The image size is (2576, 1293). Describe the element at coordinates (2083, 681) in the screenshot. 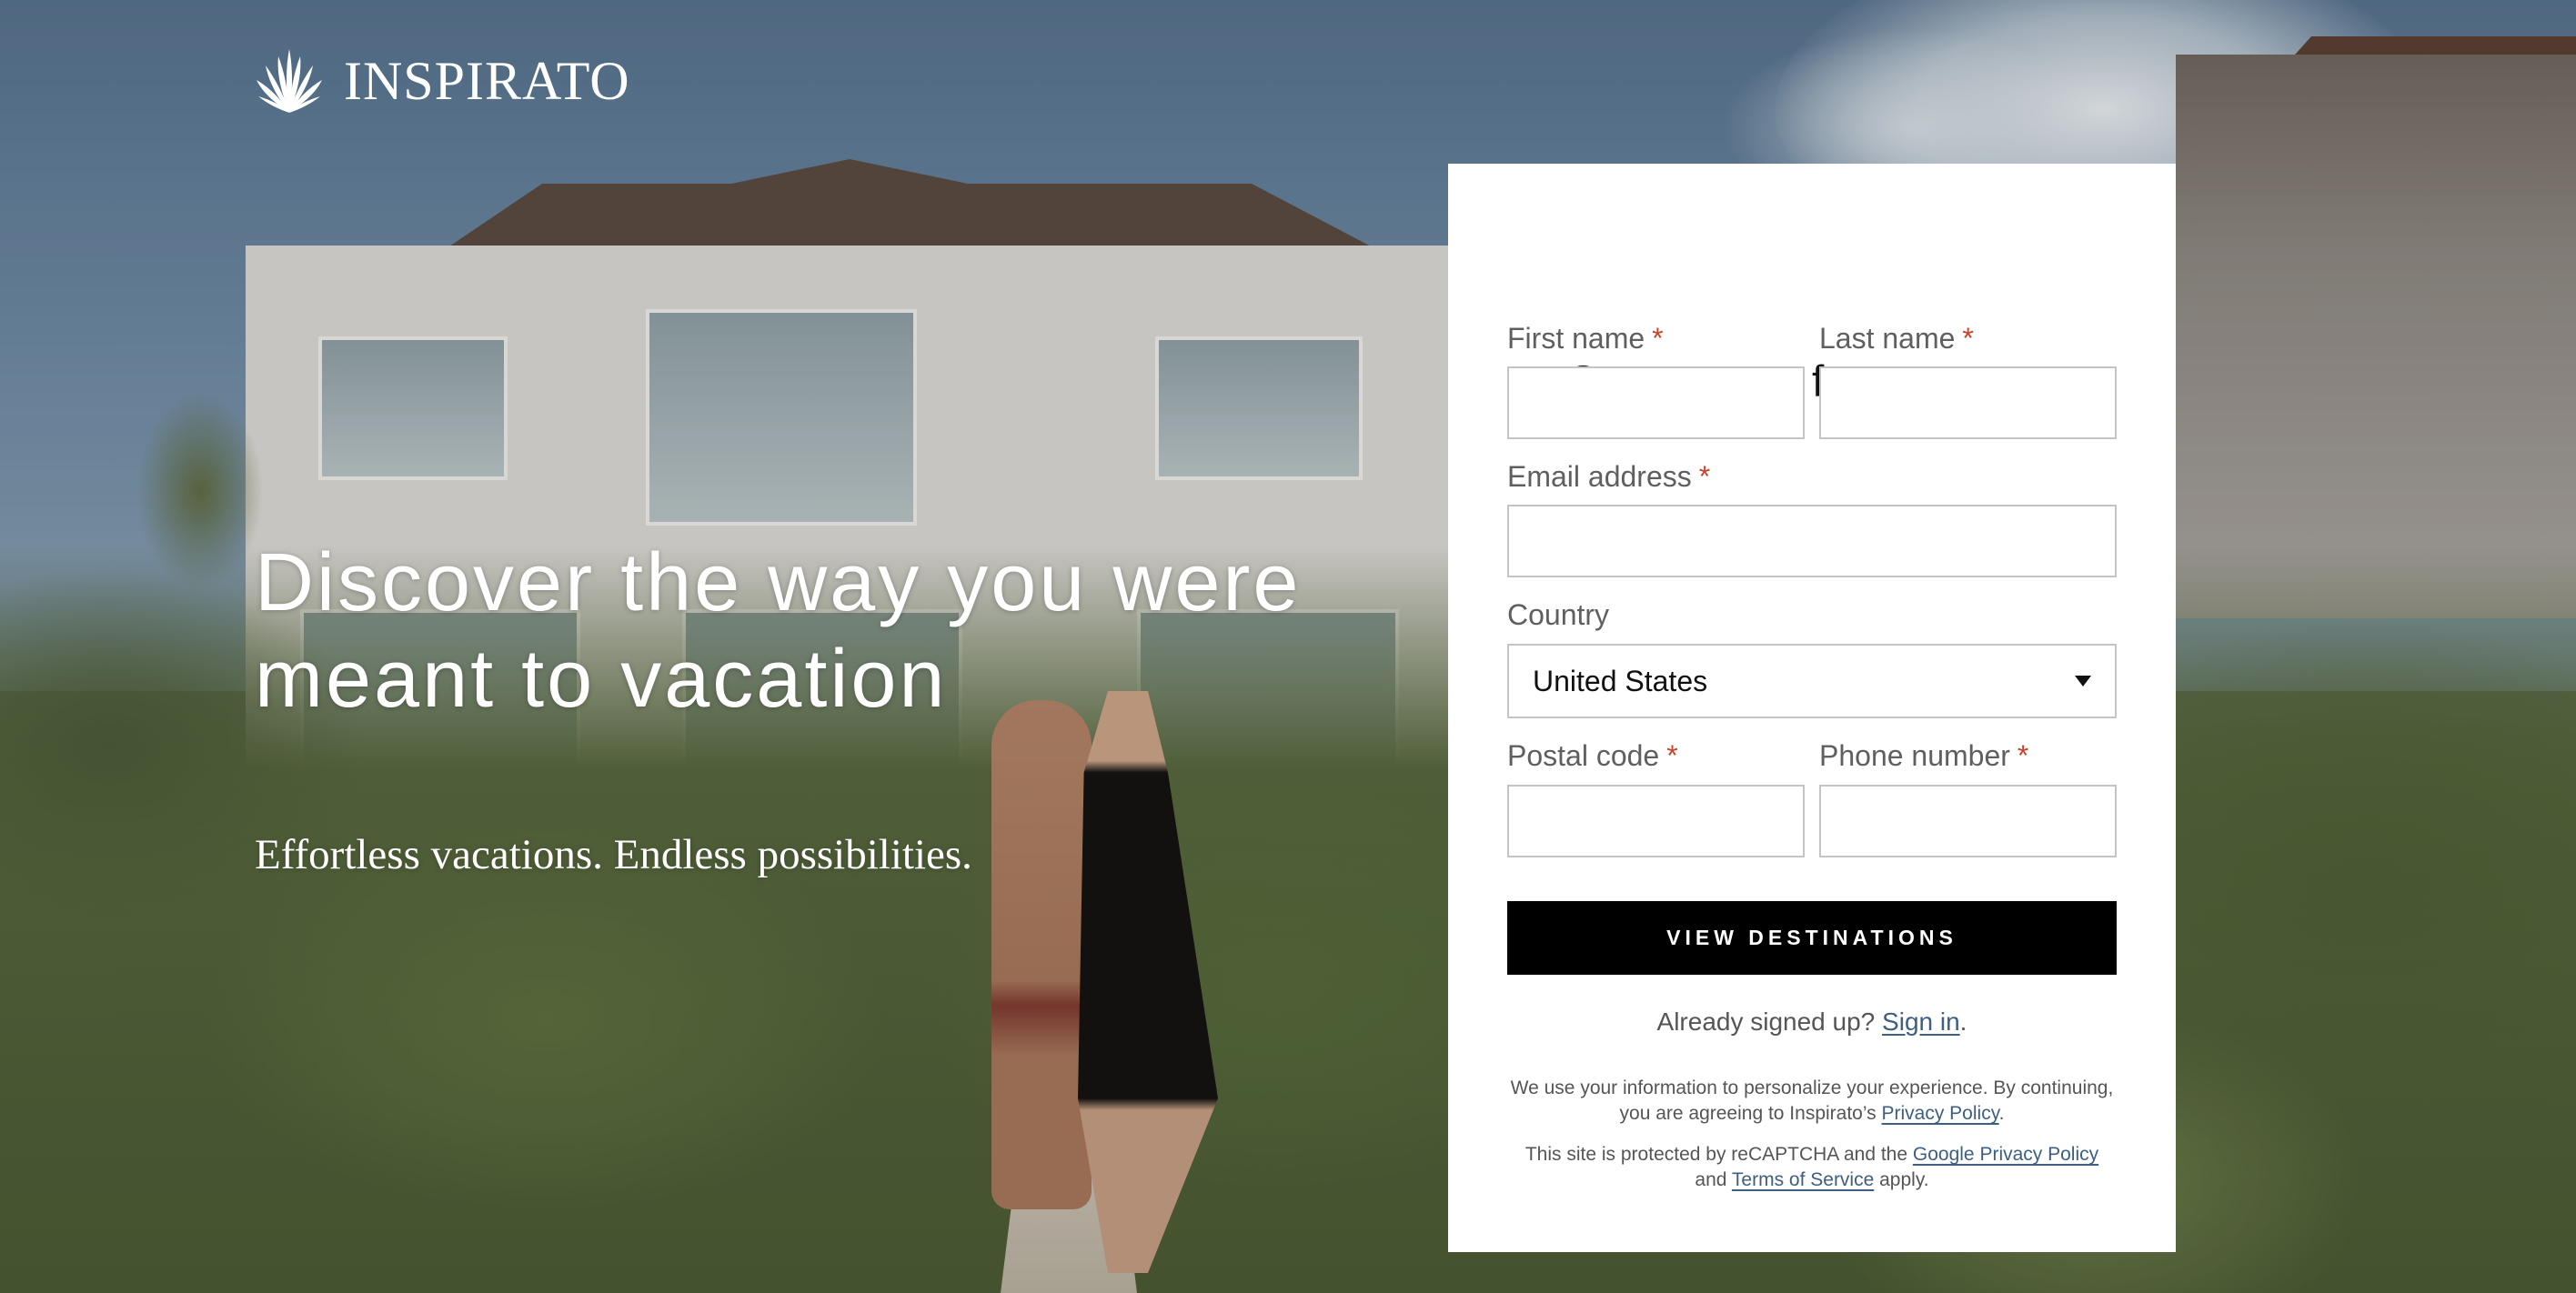

I see `caret-down-icon` at that location.